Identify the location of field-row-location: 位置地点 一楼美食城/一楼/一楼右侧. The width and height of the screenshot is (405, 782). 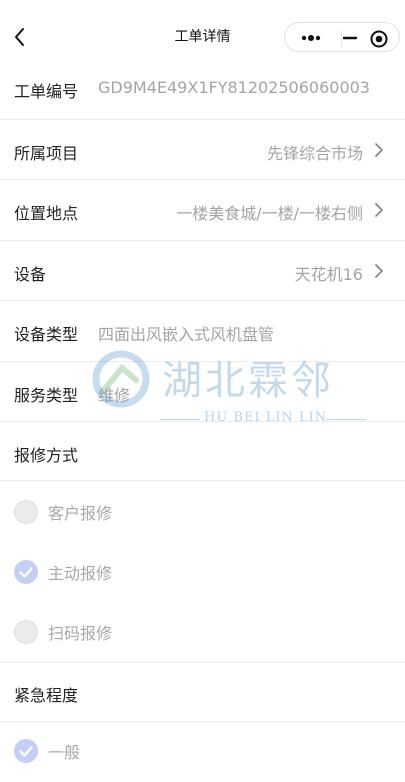
(202, 210).